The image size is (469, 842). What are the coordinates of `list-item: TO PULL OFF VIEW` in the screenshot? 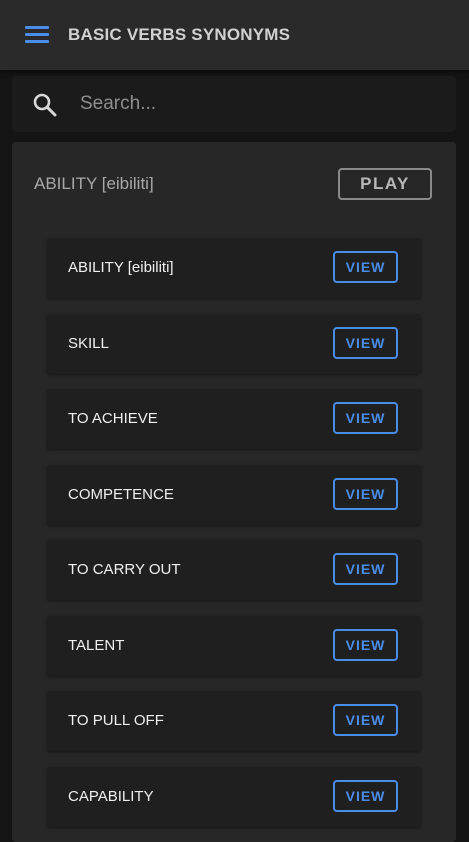 It's located at (234, 721).